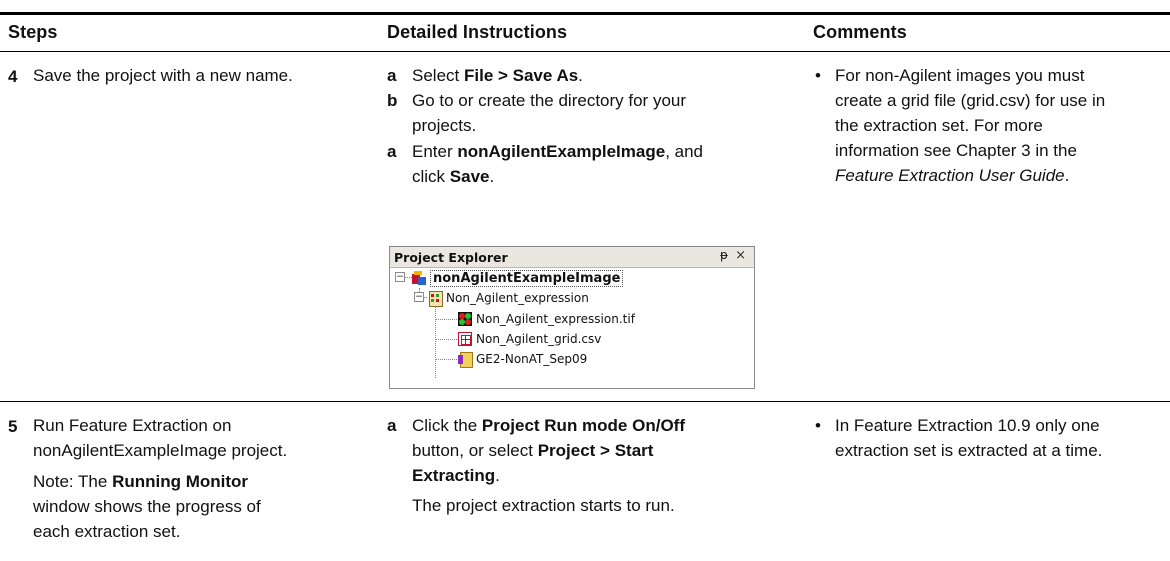 The image size is (1170, 561). I want to click on collapse-root-icon: −, so click(400, 277).